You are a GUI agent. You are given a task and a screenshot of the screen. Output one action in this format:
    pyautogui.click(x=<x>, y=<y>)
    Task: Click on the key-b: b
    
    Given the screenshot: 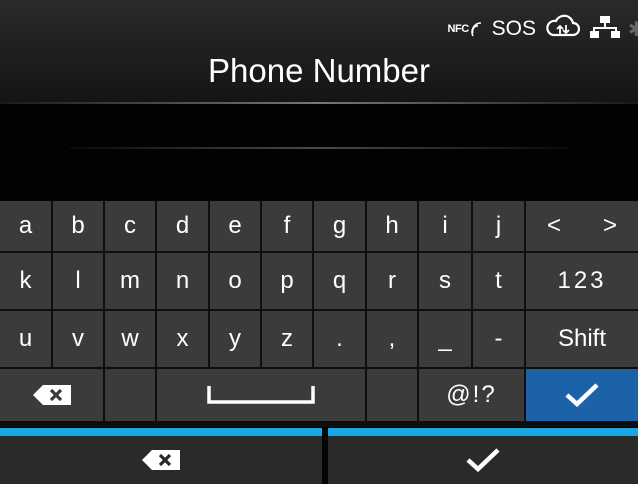 What is the action you would take?
    pyautogui.click(x=78, y=226)
    